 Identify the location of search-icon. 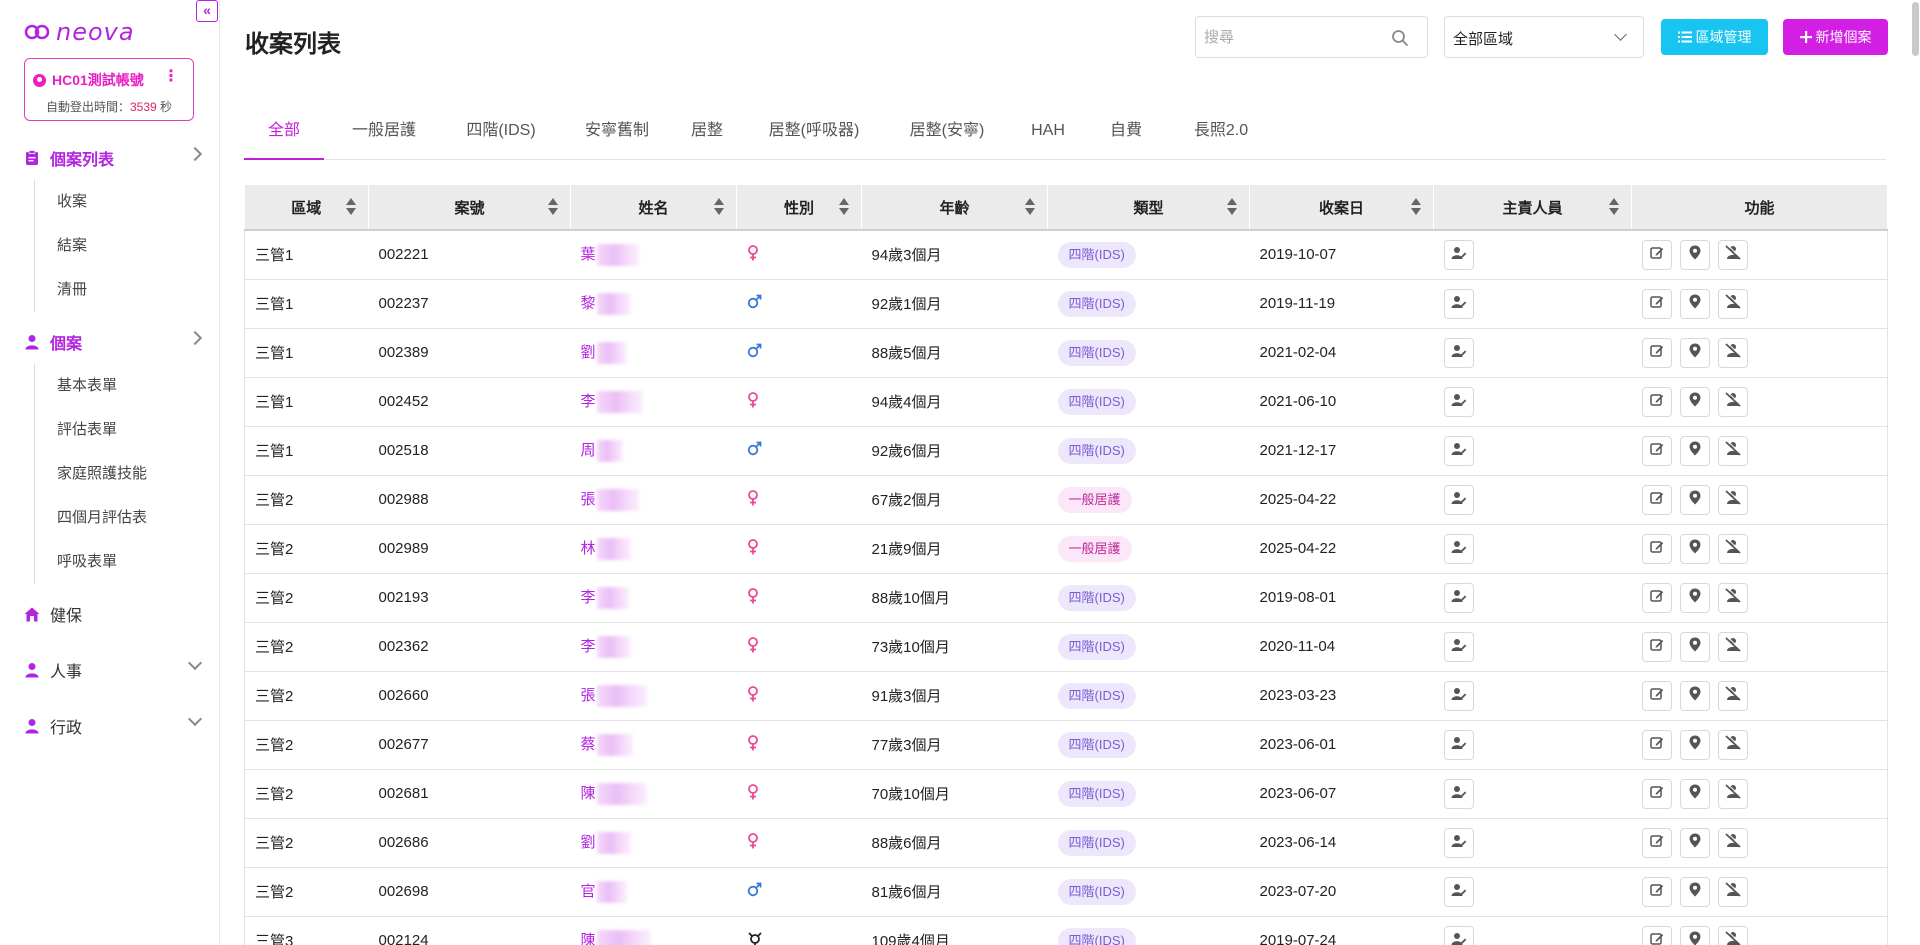
(1400, 38).